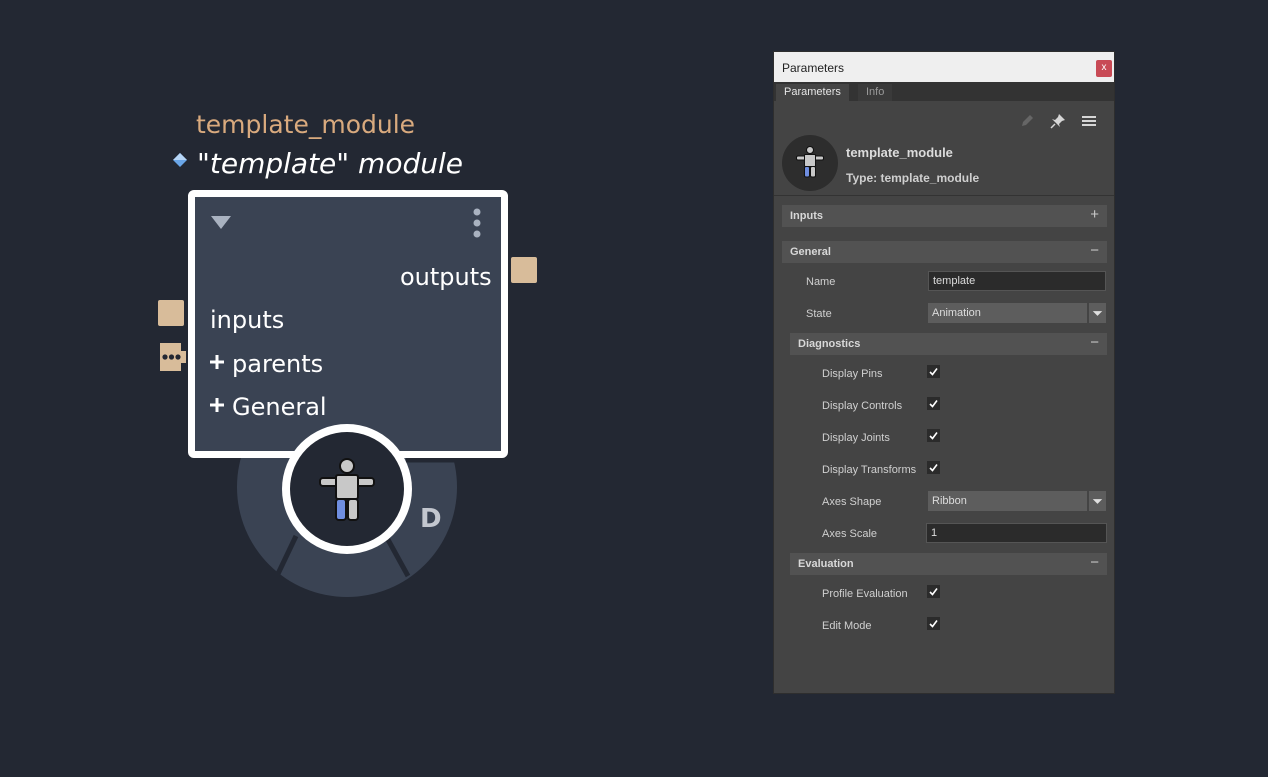 The width and height of the screenshot is (1268, 777). What do you see at coordinates (933, 435) in the screenshot?
I see `display-joints-checkbox` at bounding box center [933, 435].